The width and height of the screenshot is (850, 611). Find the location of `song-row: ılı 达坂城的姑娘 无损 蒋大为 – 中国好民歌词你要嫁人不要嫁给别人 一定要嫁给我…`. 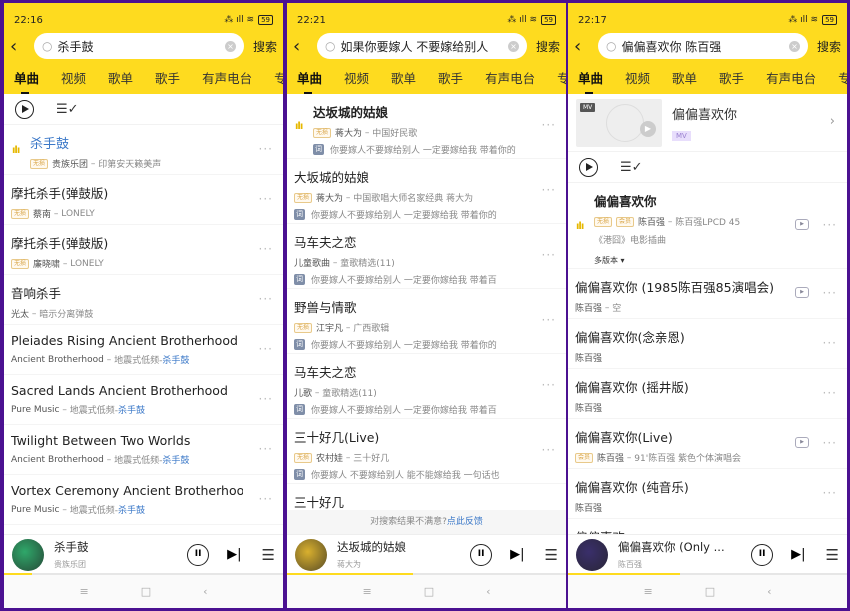

song-row: ılı 达坂城的姑娘 无损 蒋大为 – 中国好民歌词你要嫁人不要嫁给别人 一定要嫁给我… is located at coordinates (426, 126).